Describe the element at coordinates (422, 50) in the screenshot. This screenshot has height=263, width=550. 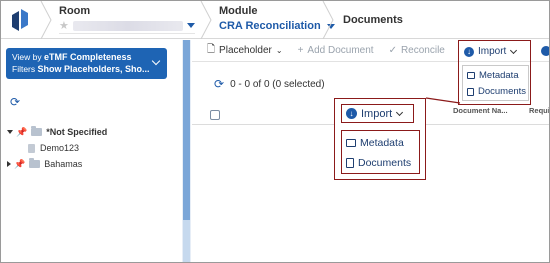
I see `reconcile-label: Reconcile` at that location.